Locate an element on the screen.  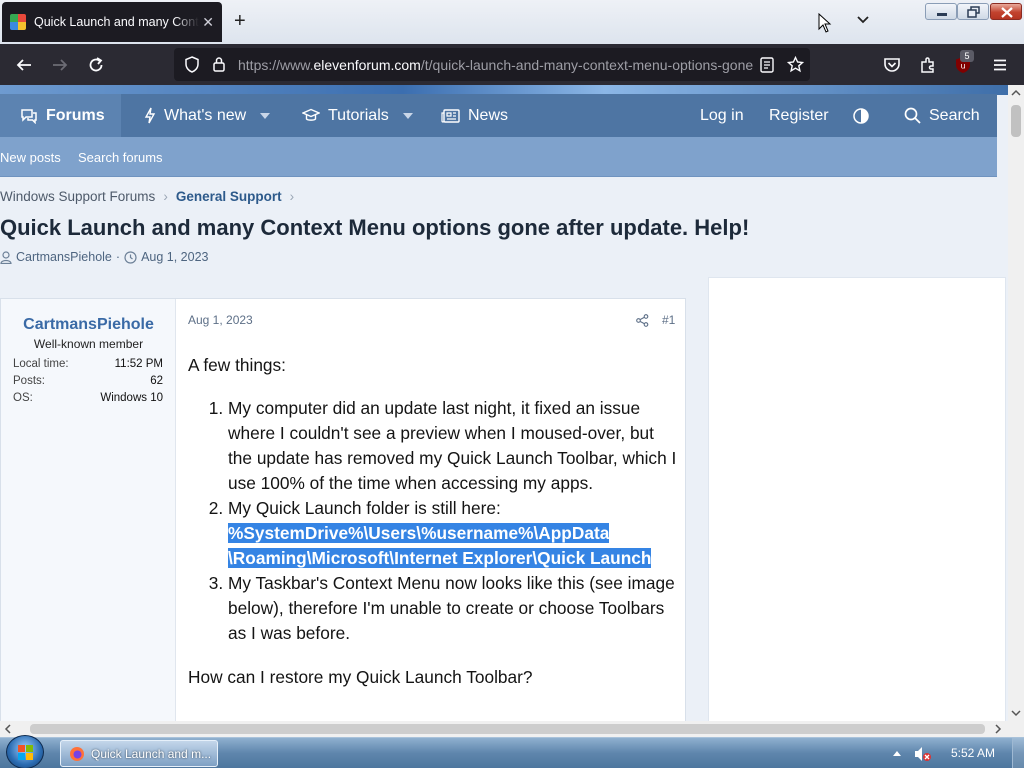
firefox-icon is located at coordinates (77, 753).